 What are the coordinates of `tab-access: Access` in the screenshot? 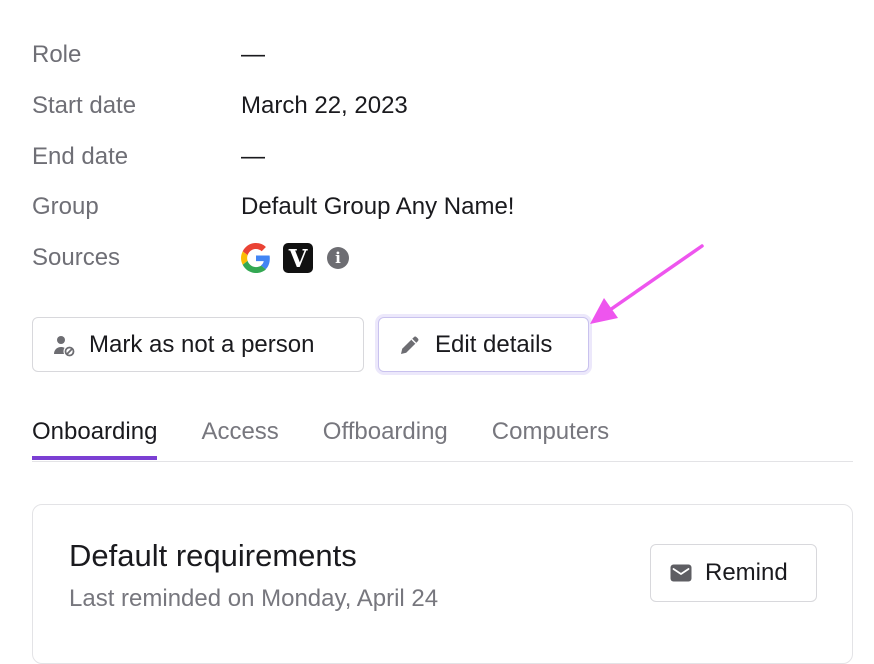 It's located at (239, 435).